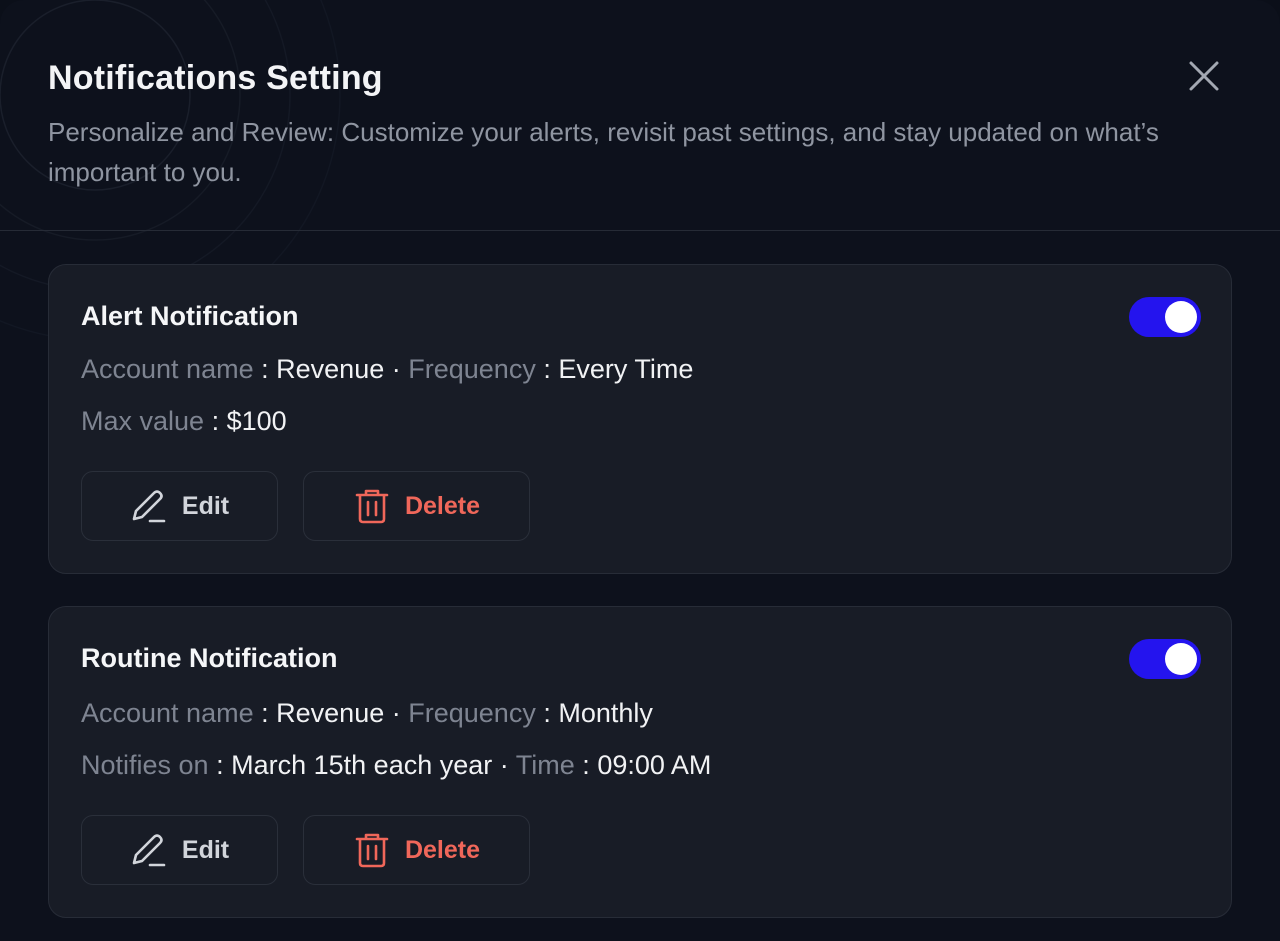  What do you see at coordinates (209, 658) in the screenshot?
I see `card-title: Routine Notification` at bounding box center [209, 658].